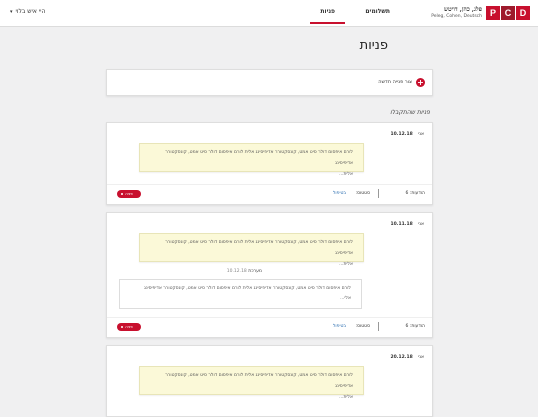 The image size is (538, 417). I want to click on tab-payments: תשלומים, so click(377, 11).